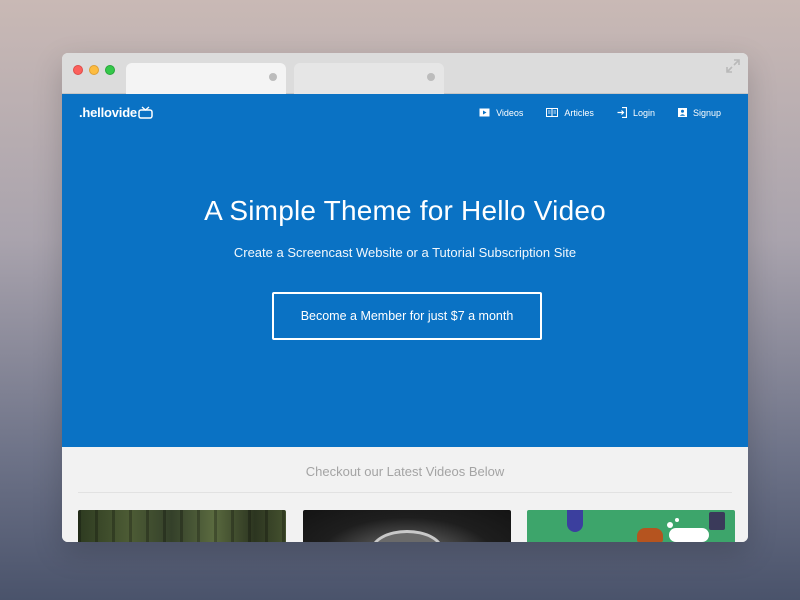  I want to click on coin-image, so click(407, 536).